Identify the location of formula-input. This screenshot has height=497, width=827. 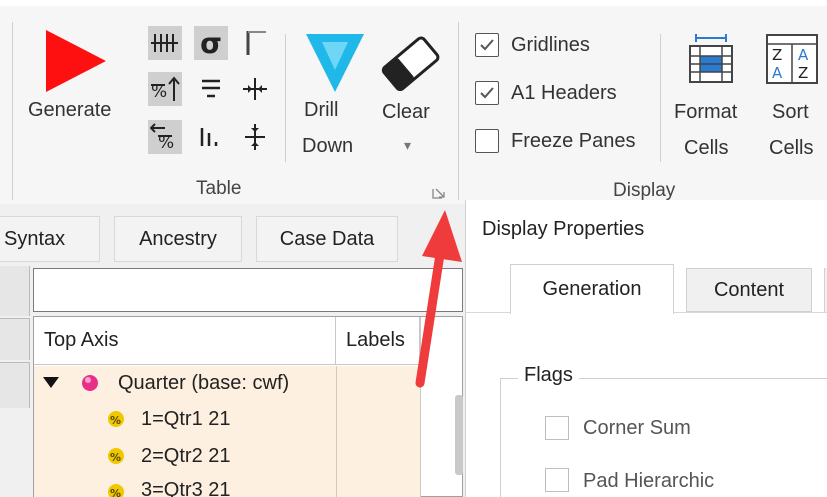
(248, 290).